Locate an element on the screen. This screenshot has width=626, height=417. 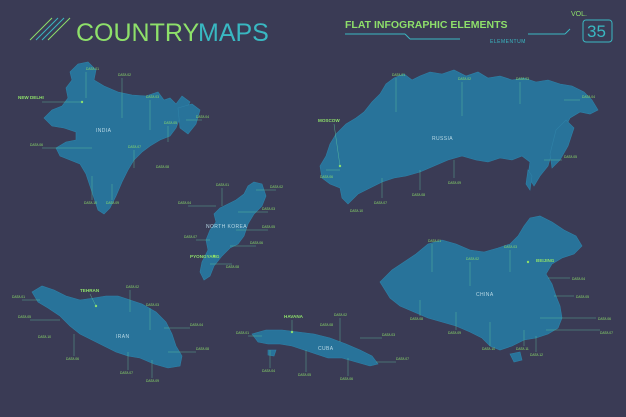
china-label: DATA 11 is located at coordinates (522, 349).